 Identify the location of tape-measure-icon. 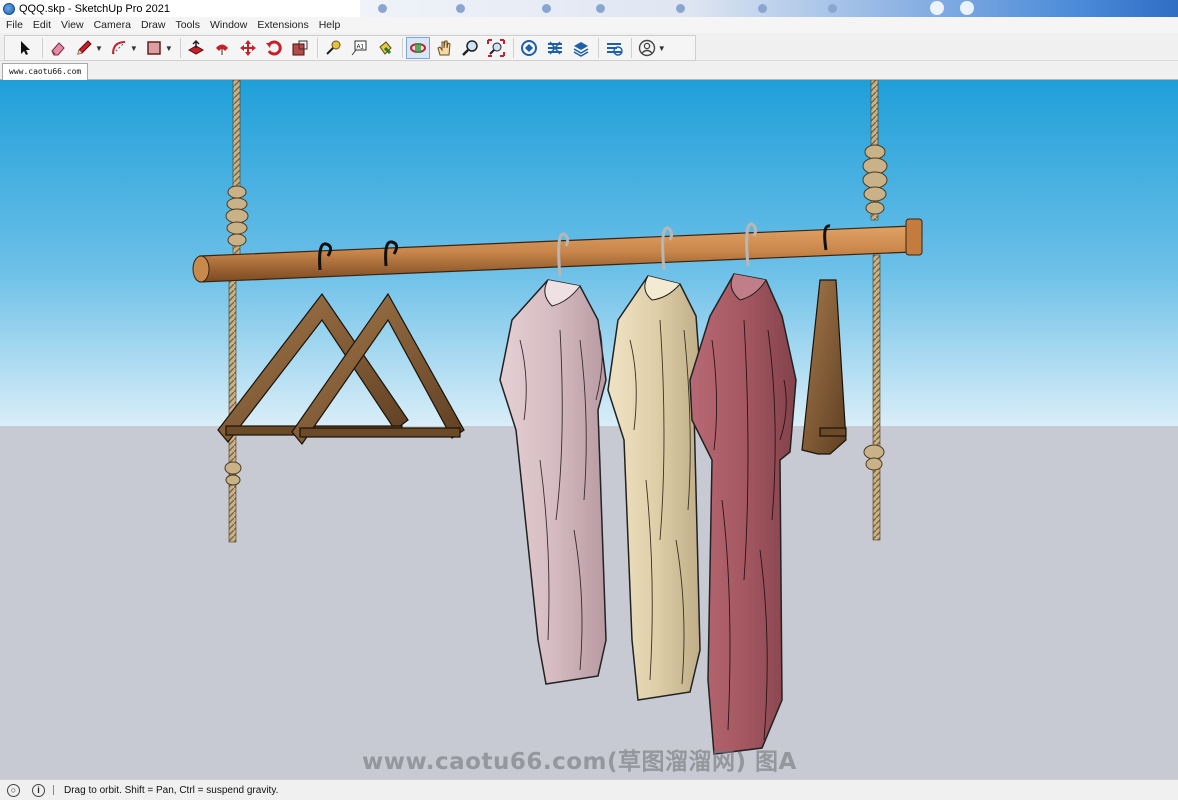
(333, 47).